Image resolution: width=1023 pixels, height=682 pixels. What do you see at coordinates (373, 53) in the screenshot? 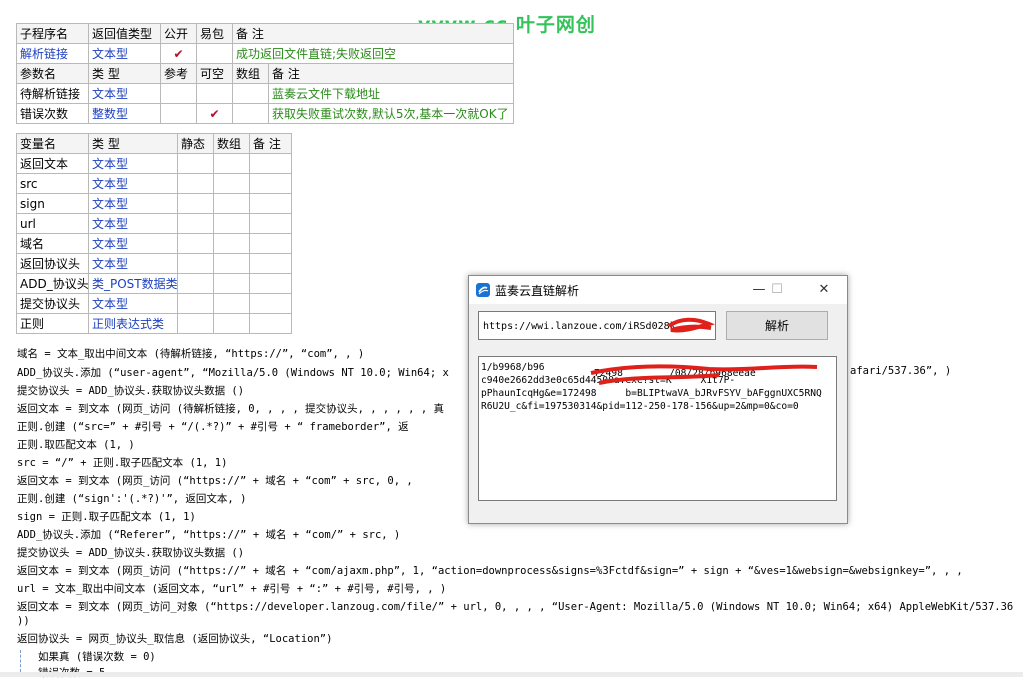
I see `sub-note-cell: 成功返回文件直链;失败返回空` at bounding box center [373, 53].